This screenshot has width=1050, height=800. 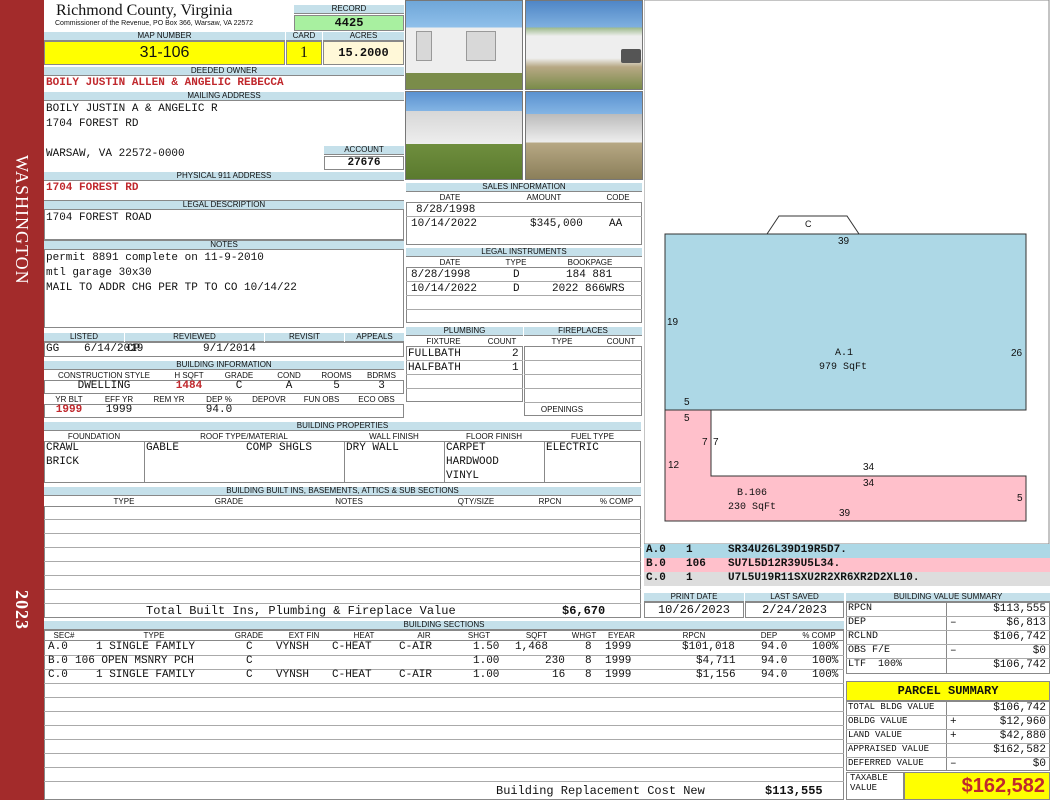 What do you see at coordinates (171, 288) in the screenshot?
I see `note-line: MAIL TO ADDR CHG PER TP TO CO 10/14/22` at bounding box center [171, 288].